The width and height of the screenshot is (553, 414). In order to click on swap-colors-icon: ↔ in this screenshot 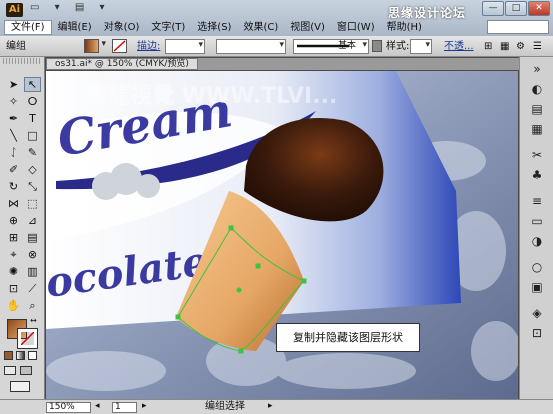, I will do `click(33, 320)`.